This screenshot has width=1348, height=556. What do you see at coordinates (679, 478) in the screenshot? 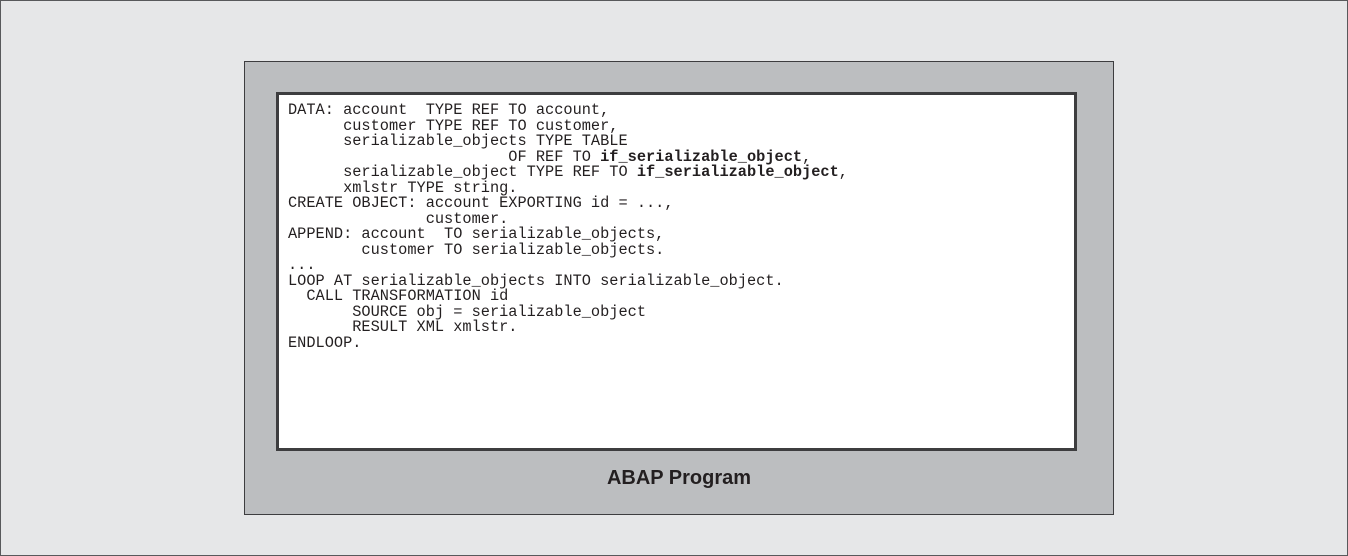
I see `program-label: ABAP Program` at bounding box center [679, 478].